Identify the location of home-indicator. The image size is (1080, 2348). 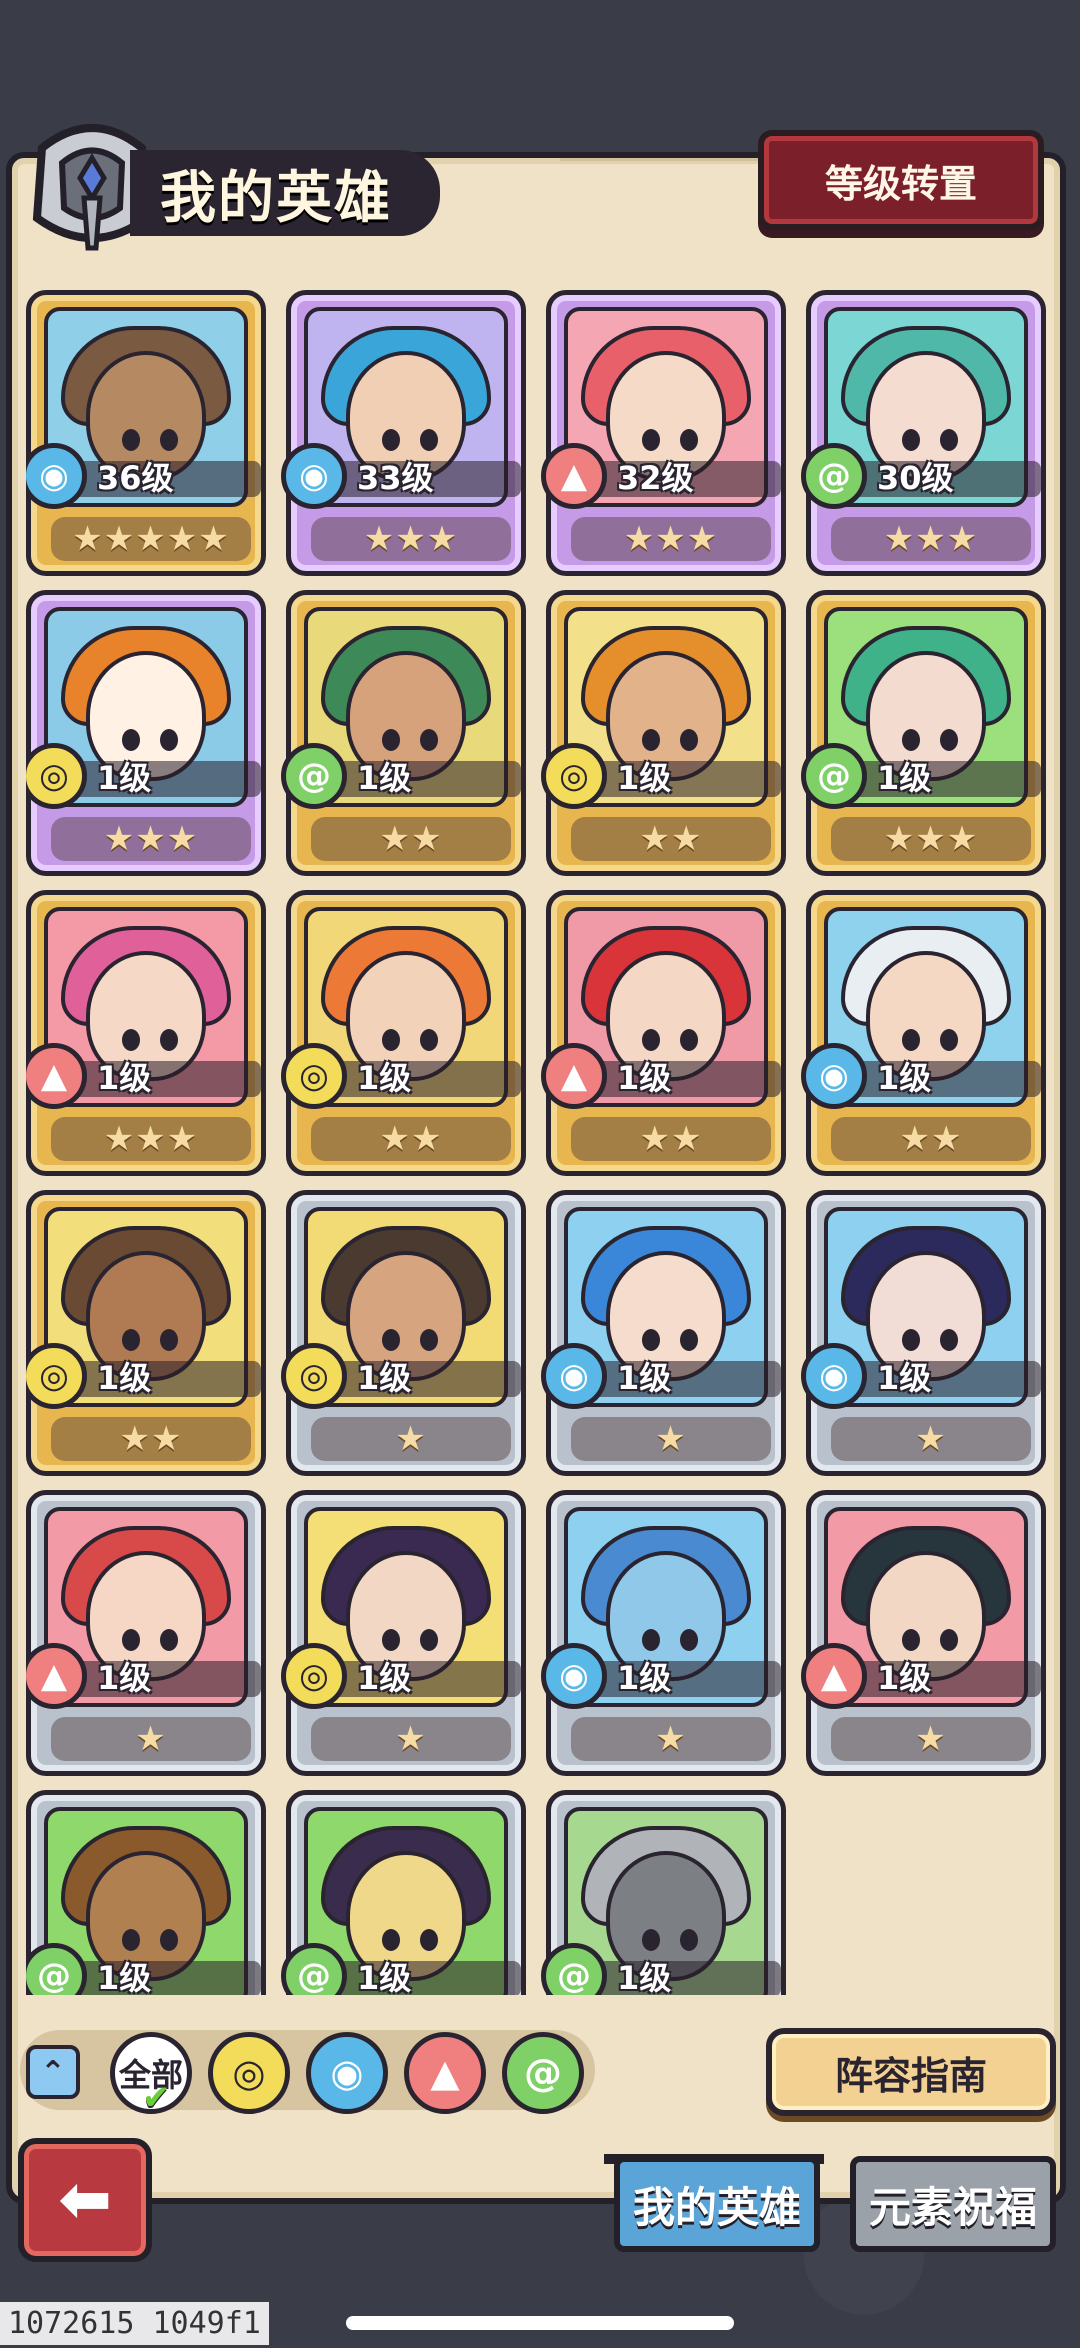
(540, 2323).